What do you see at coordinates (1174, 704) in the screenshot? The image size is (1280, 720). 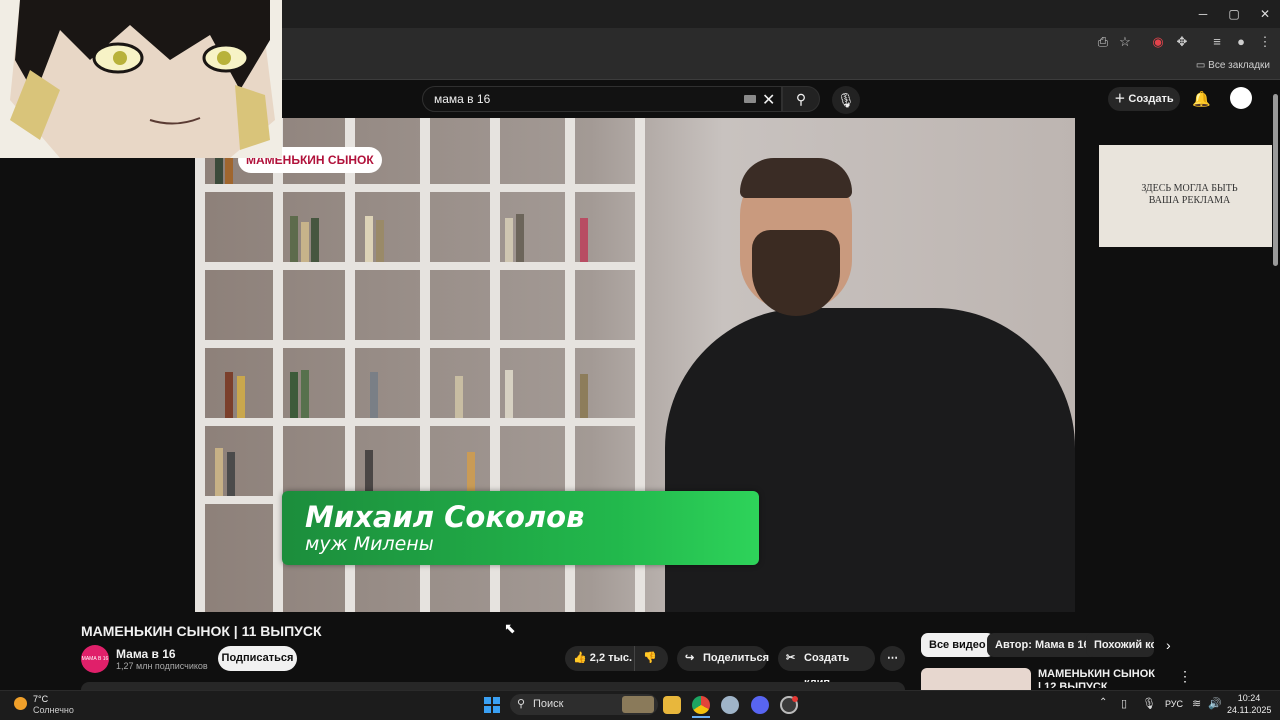 I see `language-indicator: РУС` at bounding box center [1174, 704].